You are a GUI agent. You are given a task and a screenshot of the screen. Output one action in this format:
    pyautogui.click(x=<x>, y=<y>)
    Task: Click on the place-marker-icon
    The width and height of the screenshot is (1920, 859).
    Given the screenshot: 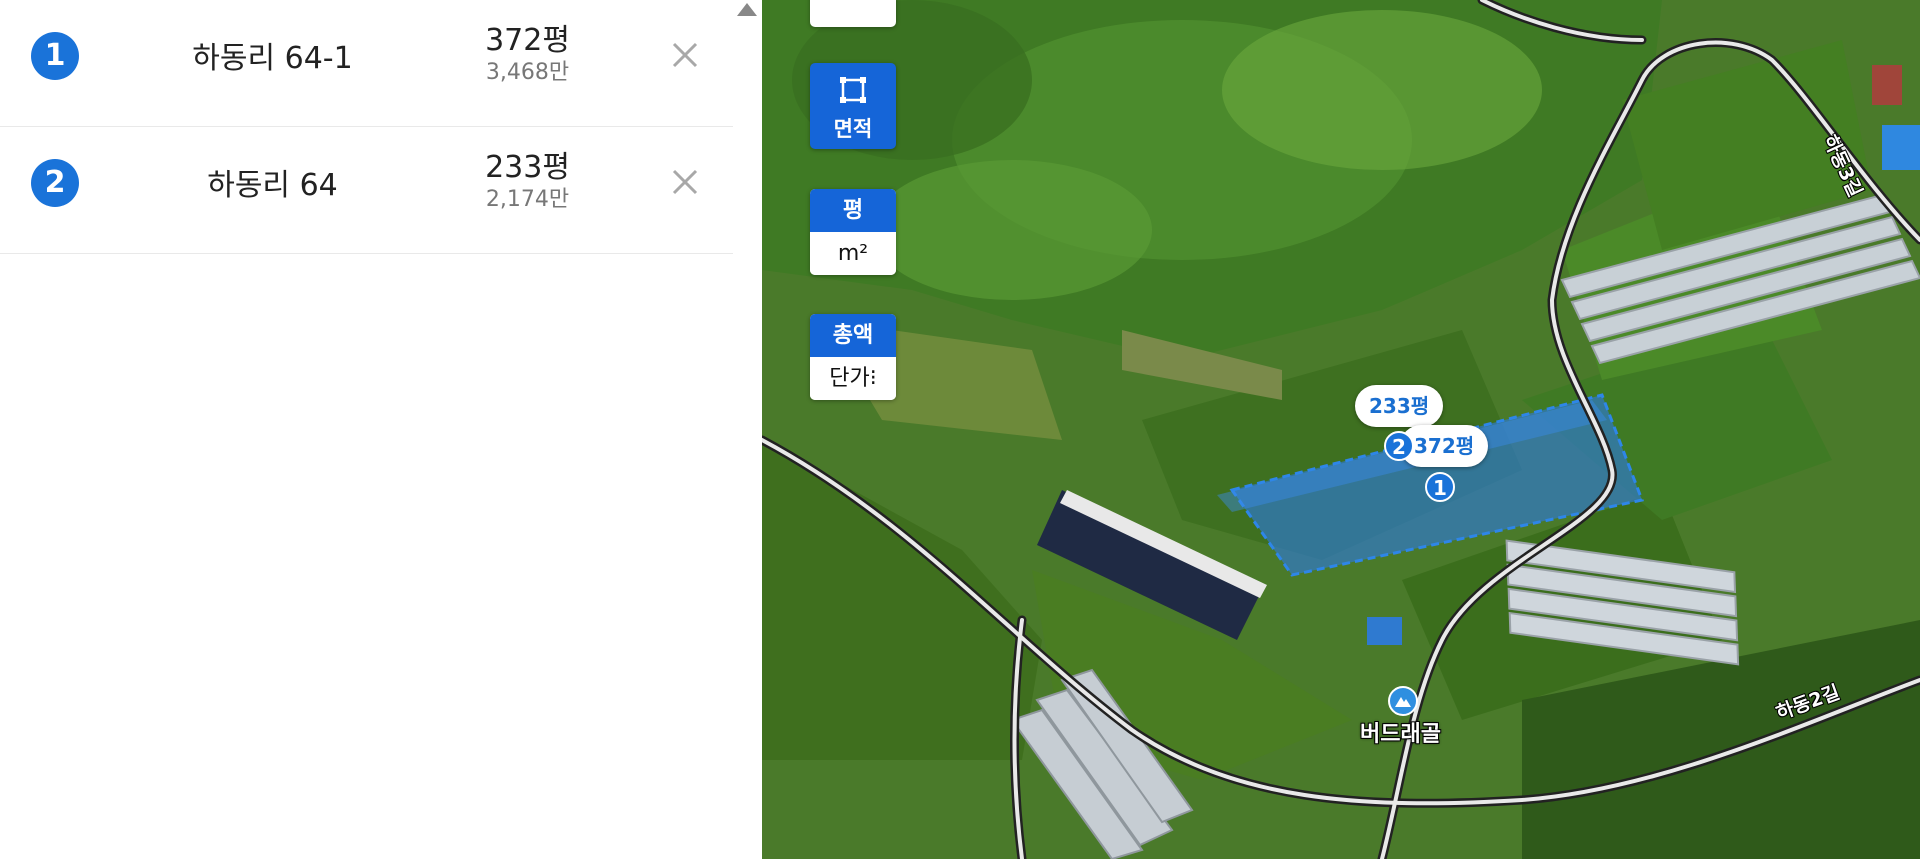 What is the action you would take?
    pyautogui.click(x=1403, y=701)
    